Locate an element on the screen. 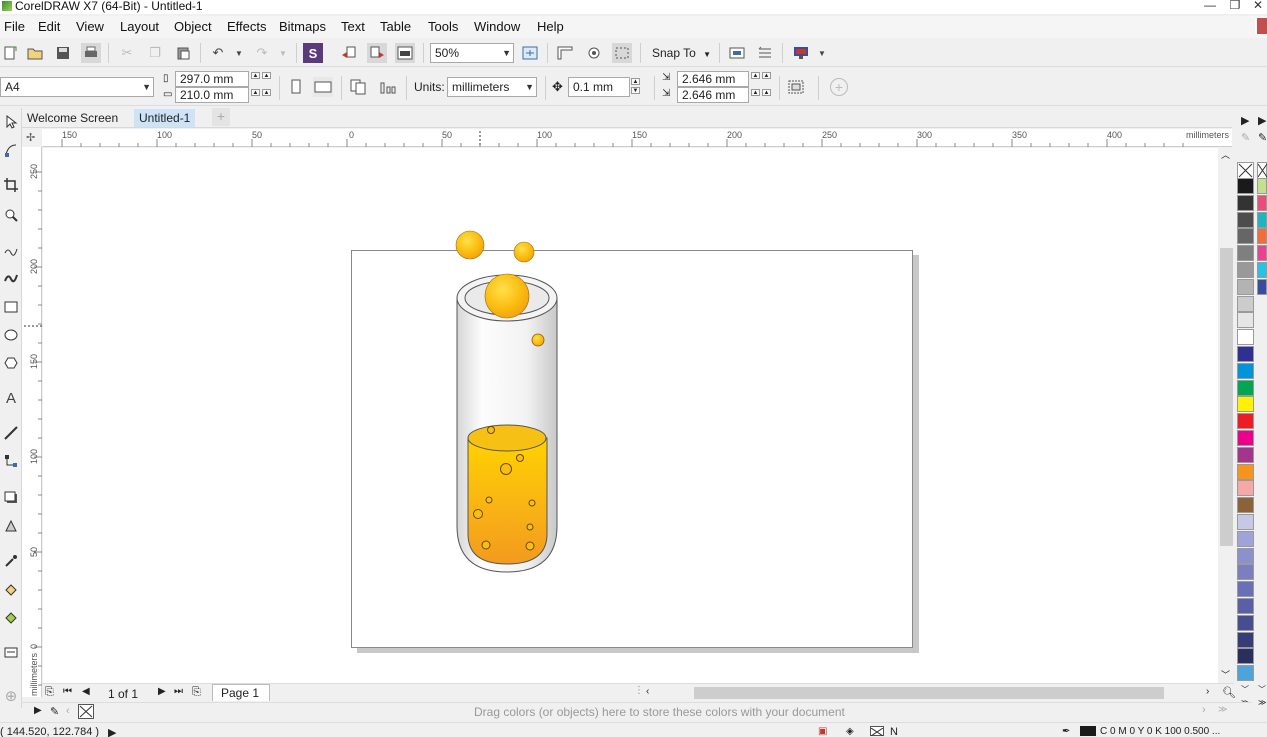  palette-menu-icon: ▶ is located at coordinates (38, 710).